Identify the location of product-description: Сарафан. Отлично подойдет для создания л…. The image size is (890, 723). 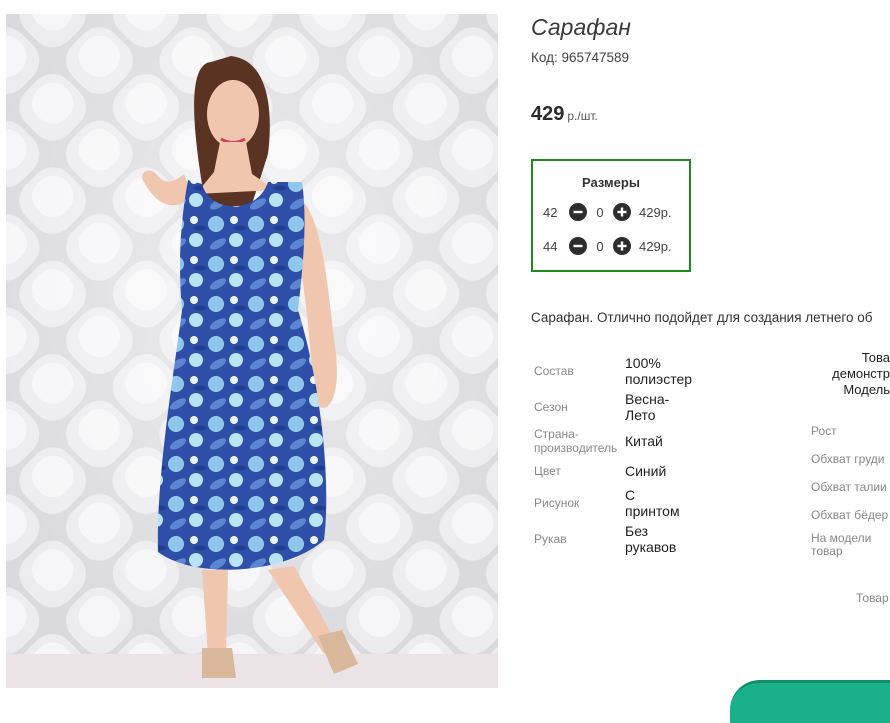
(702, 317).